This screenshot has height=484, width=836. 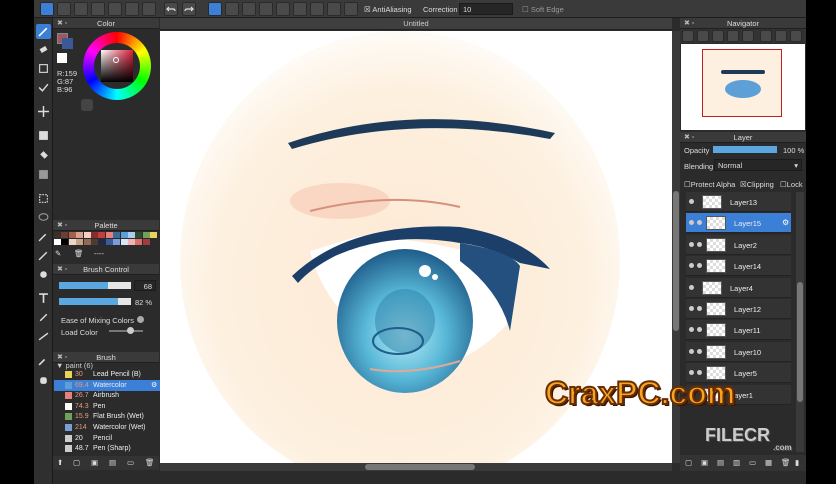 What do you see at coordinates (742, 83) in the screenshot?
I see `navigator-viewport` at bounding box center [742, 83].